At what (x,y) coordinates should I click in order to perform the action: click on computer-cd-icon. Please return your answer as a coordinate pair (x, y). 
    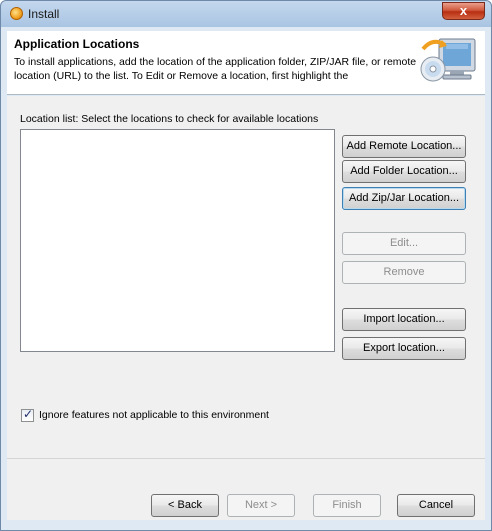
    Looking at the image, I should click on (448, 60).